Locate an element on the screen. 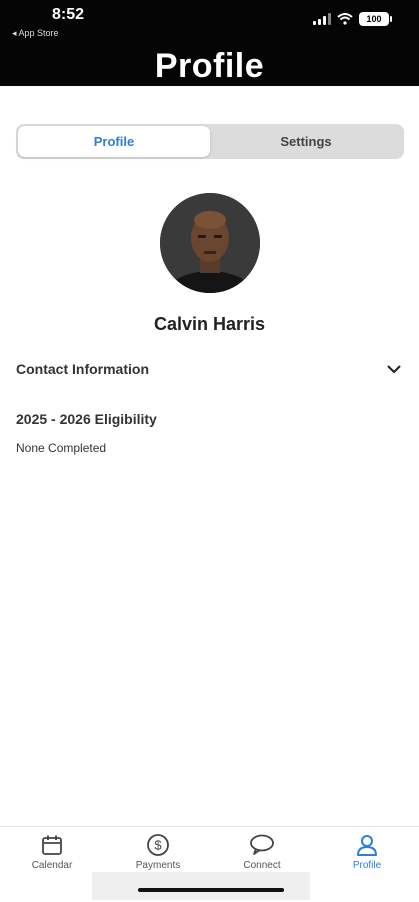 This screenshot has height=902, width=419. profile-photo is located at coordinates (210, 243).